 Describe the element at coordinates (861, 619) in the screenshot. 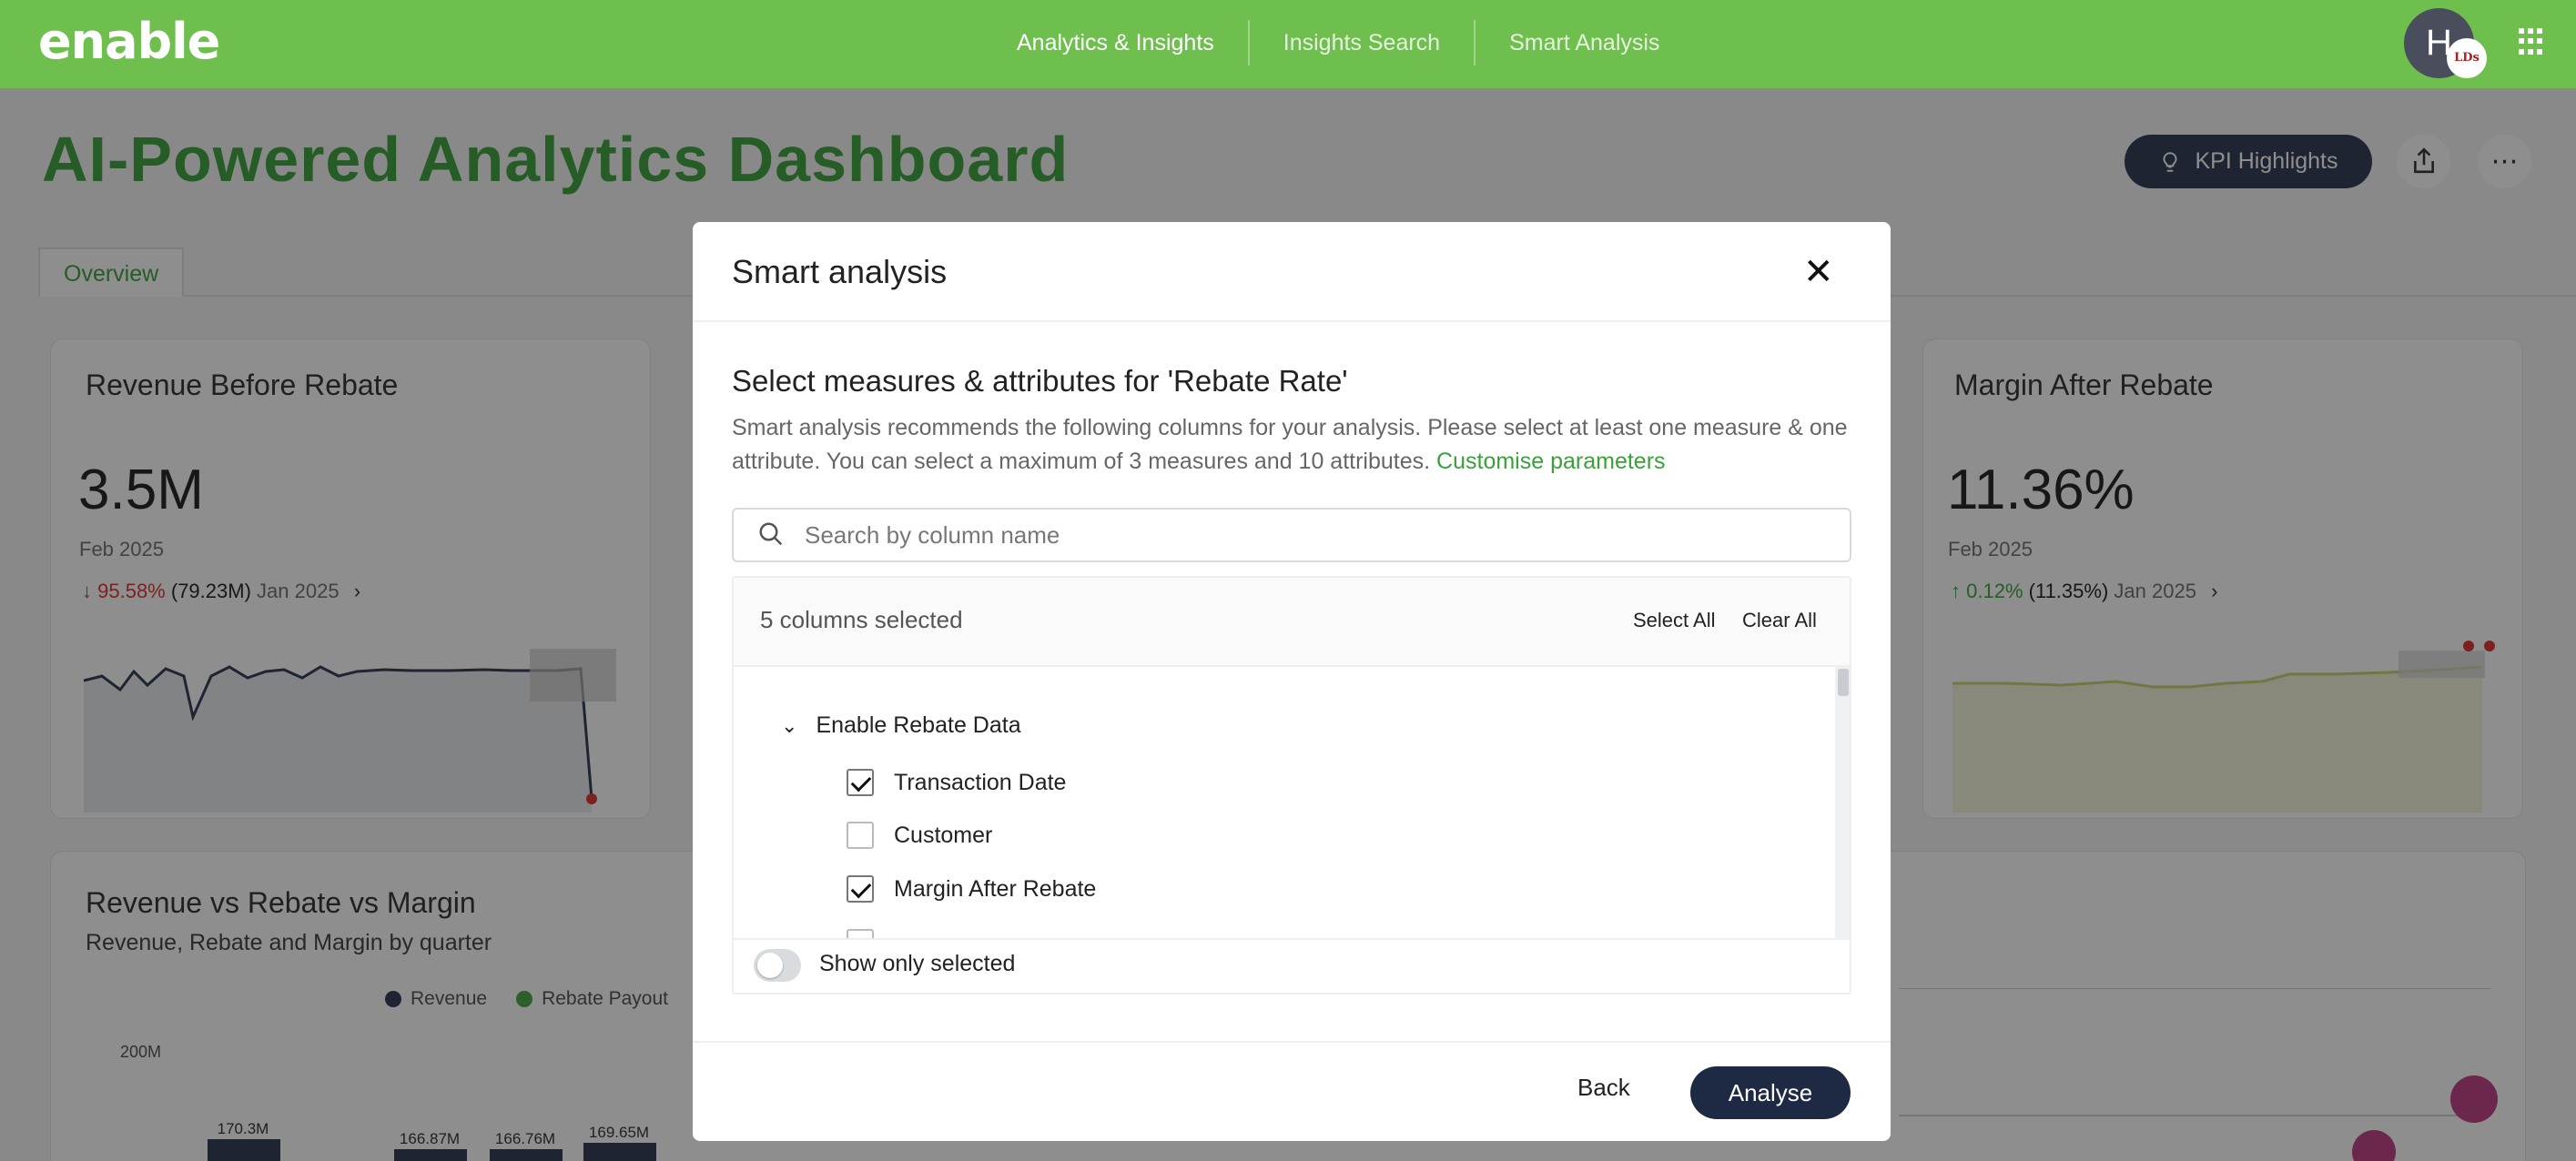

I see `columns-selected-count: 5 columns selected` at that location.